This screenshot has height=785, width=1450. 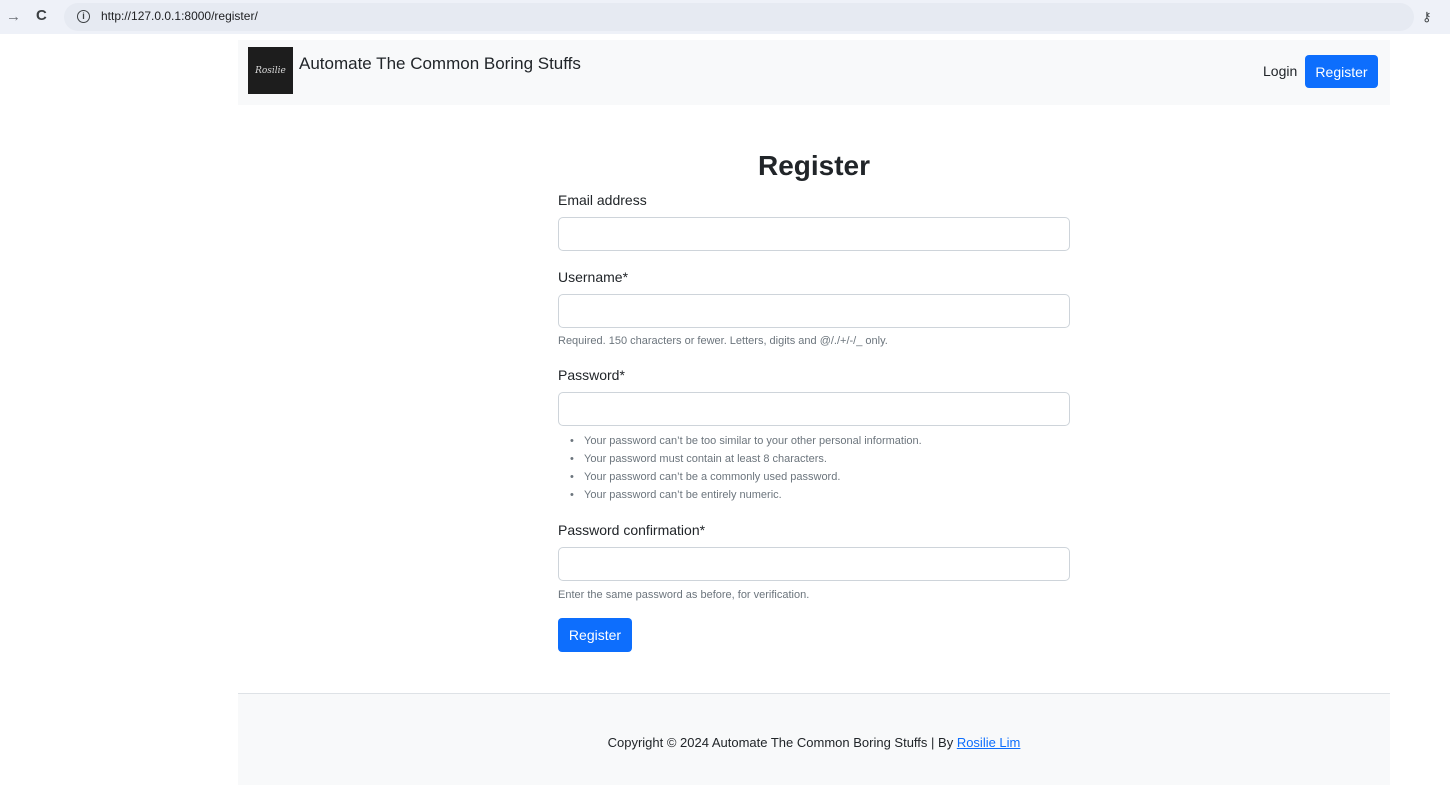 What do you see at coordinates (814, 409) in the screenshot?
I see `password-field` at bounding box center [814, 409].